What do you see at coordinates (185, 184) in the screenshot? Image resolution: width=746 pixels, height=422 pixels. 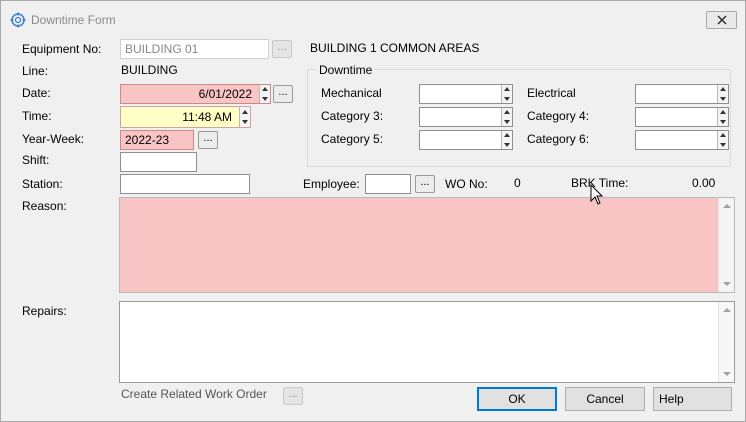 I see `station-field` at bounding box center [185, 184].